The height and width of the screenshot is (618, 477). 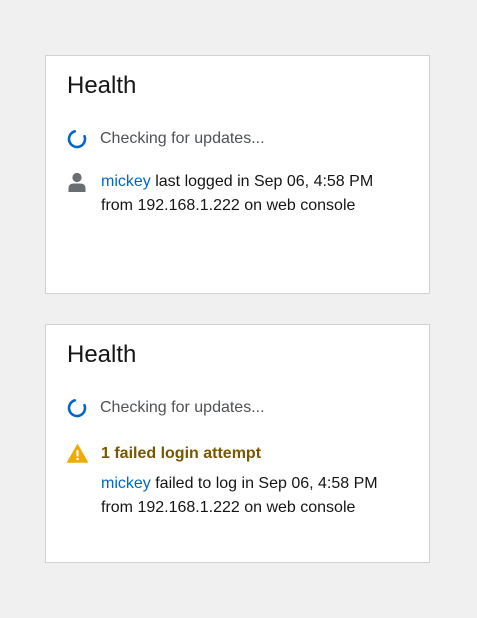 I want to click on login-text: last logged in Sep 06, 4:58 PM, so click(x=262, y=181).